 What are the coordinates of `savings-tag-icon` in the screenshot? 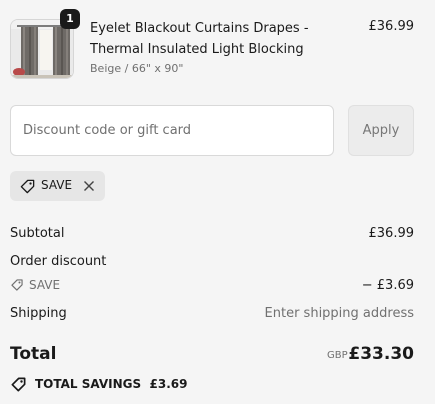 It's located at (18, 384).